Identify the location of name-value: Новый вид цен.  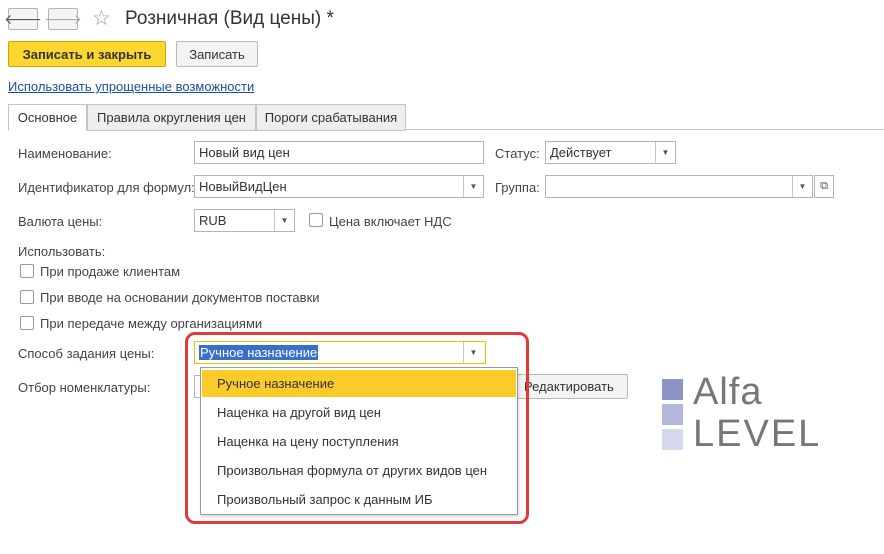
(244, 152).